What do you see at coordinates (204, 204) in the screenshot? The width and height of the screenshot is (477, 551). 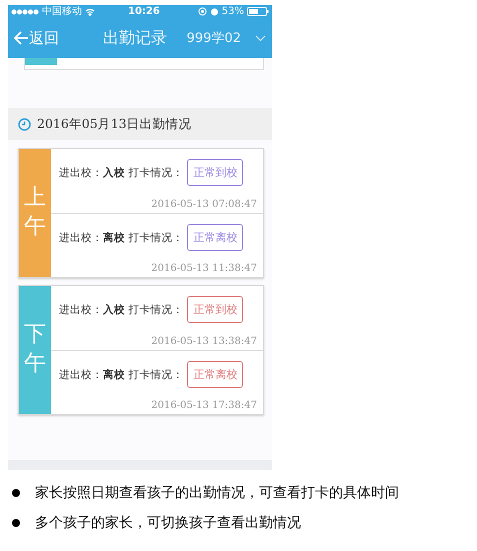 I see `record-time: 2016-05-13 07:08:47` at bounding box center [204, 204].